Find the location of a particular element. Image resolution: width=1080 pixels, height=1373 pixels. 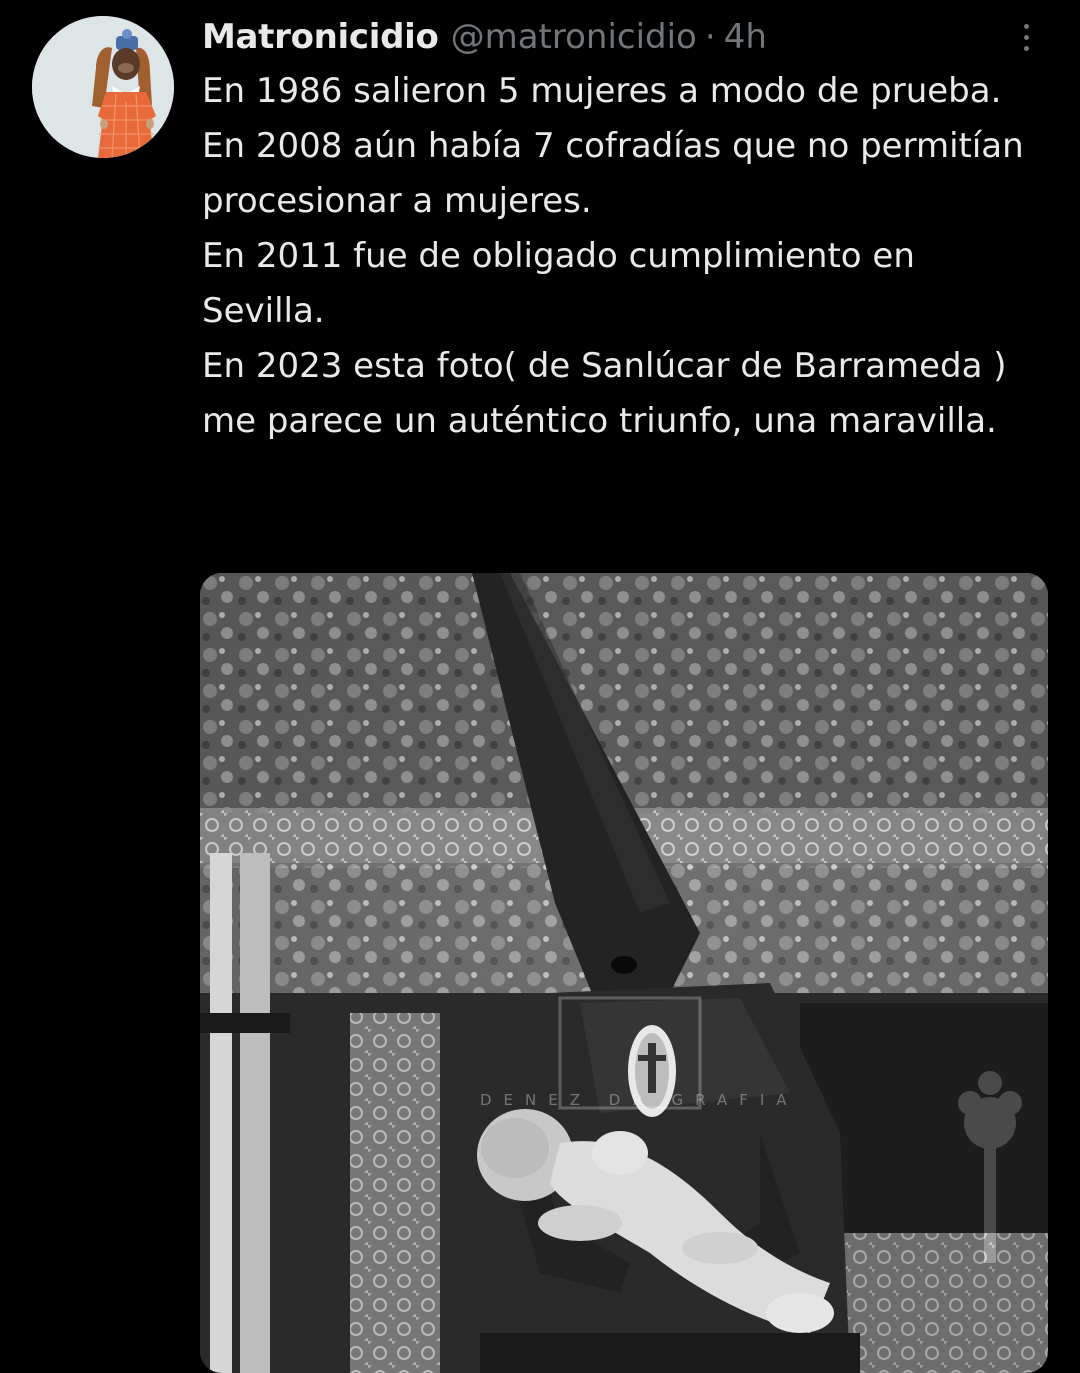

more-vertical-icon is located at coordinates (1026, 37).